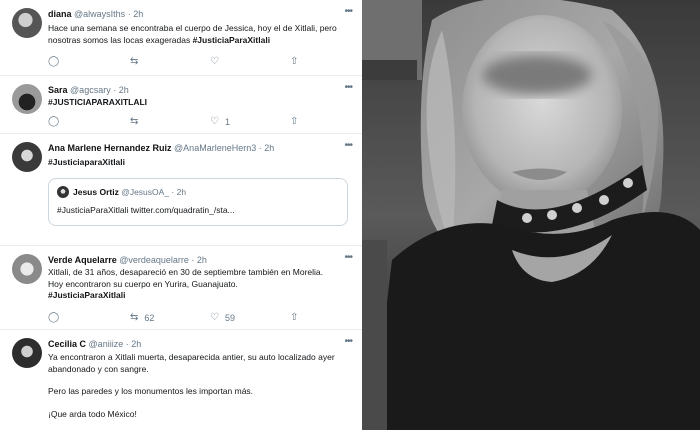 The width and height of the screenshot is (700, 430). I want to click on quoted-author-handle: @JesusOA_, so click(145, 192).